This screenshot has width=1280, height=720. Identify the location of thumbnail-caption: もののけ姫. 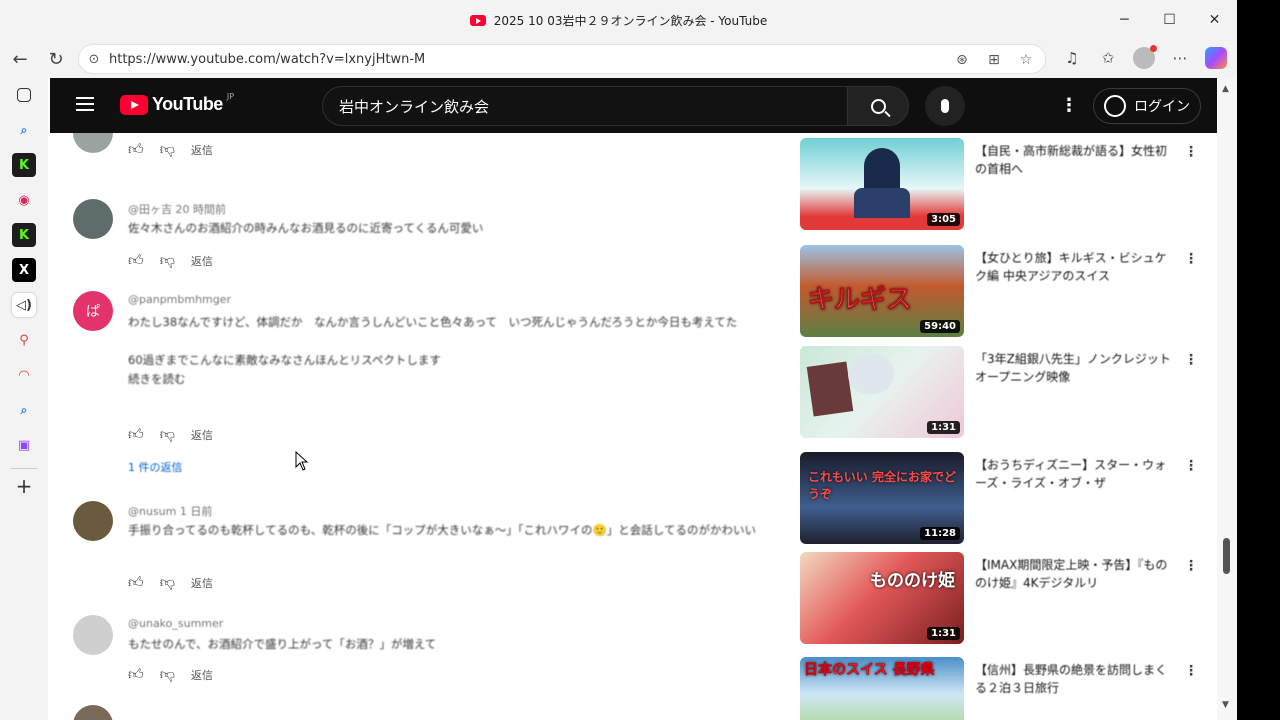
(912, 581).